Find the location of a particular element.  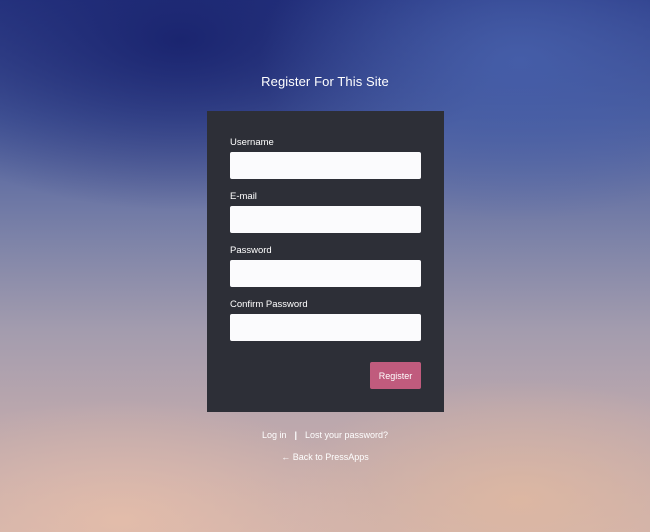

back-to-site-link: ← Back to PressApps is located at coordinates (325, 457).